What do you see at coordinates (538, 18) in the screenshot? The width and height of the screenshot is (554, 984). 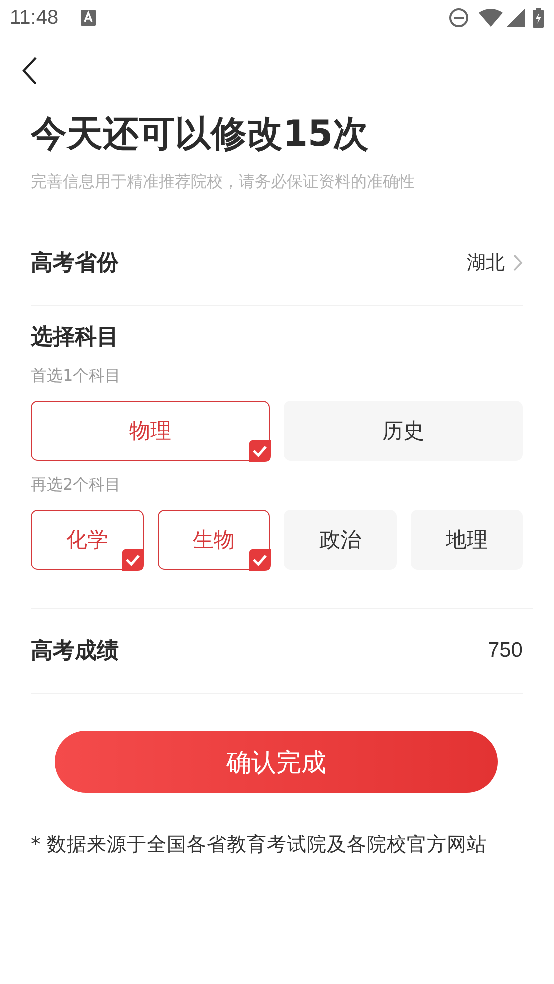 I see `battery-icon` at bounding box center [538, 18].